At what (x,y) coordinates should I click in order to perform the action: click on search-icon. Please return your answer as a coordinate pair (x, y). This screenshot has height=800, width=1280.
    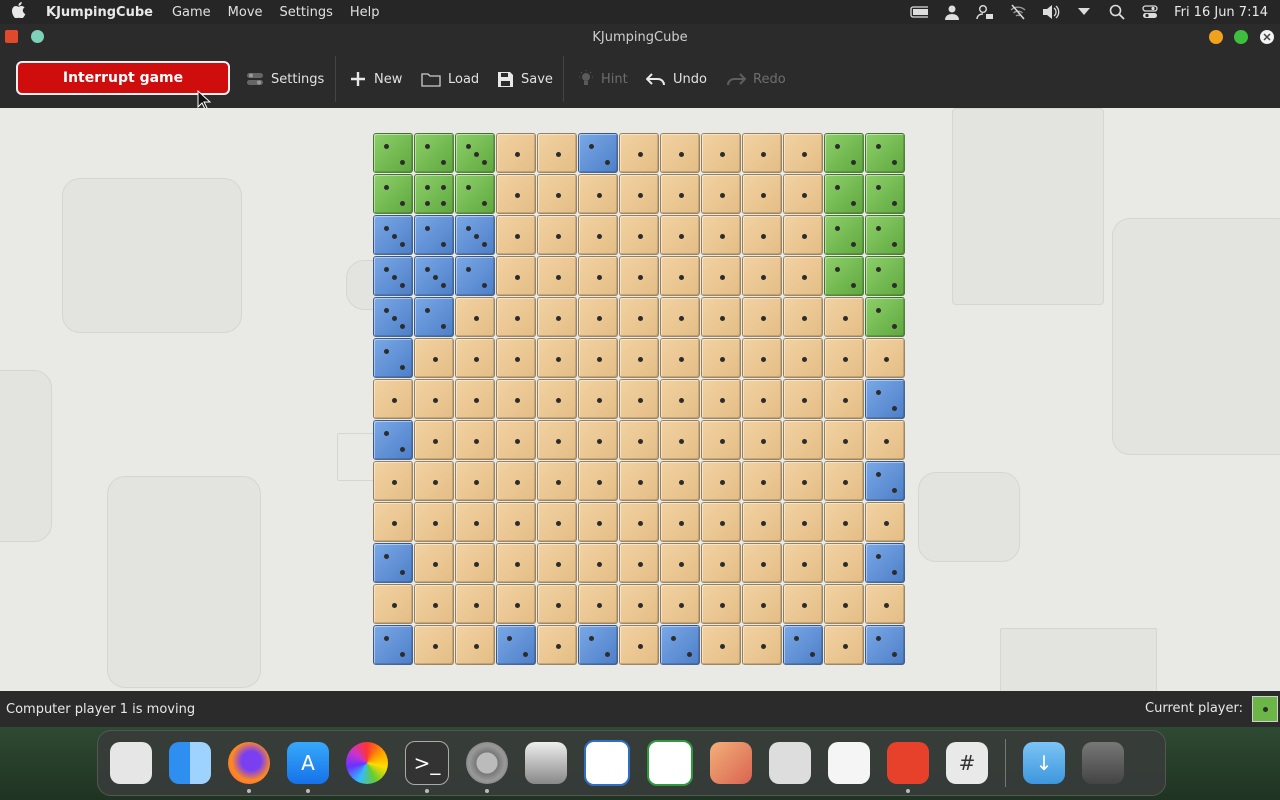
    Looking at the image, I should click on (1117, 12).